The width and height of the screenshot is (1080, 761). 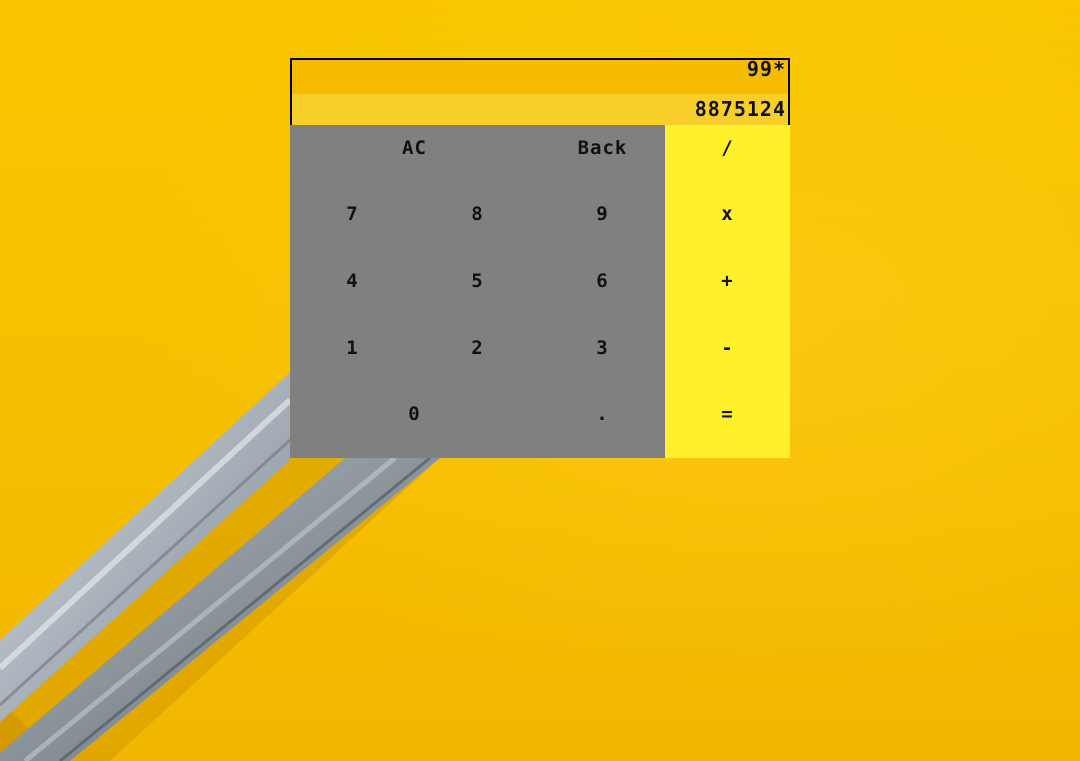 What do you see at coordinates (540, 109) in the screenshot?
I see `result-display: 8875124` at bounding box center [540, 109].